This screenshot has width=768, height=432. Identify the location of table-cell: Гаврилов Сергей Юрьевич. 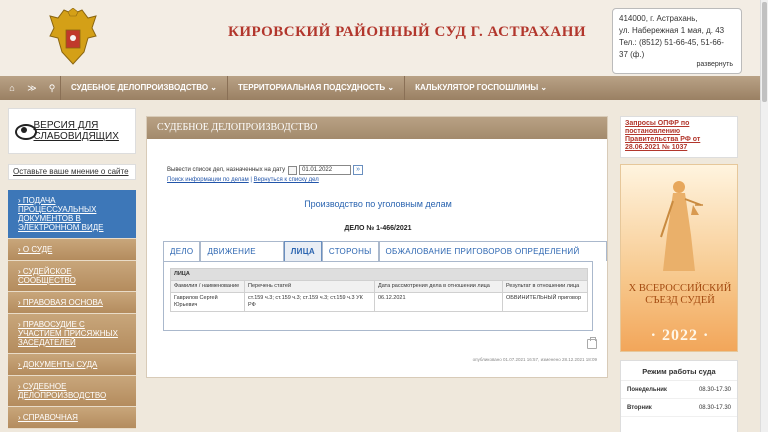
(207, 302).